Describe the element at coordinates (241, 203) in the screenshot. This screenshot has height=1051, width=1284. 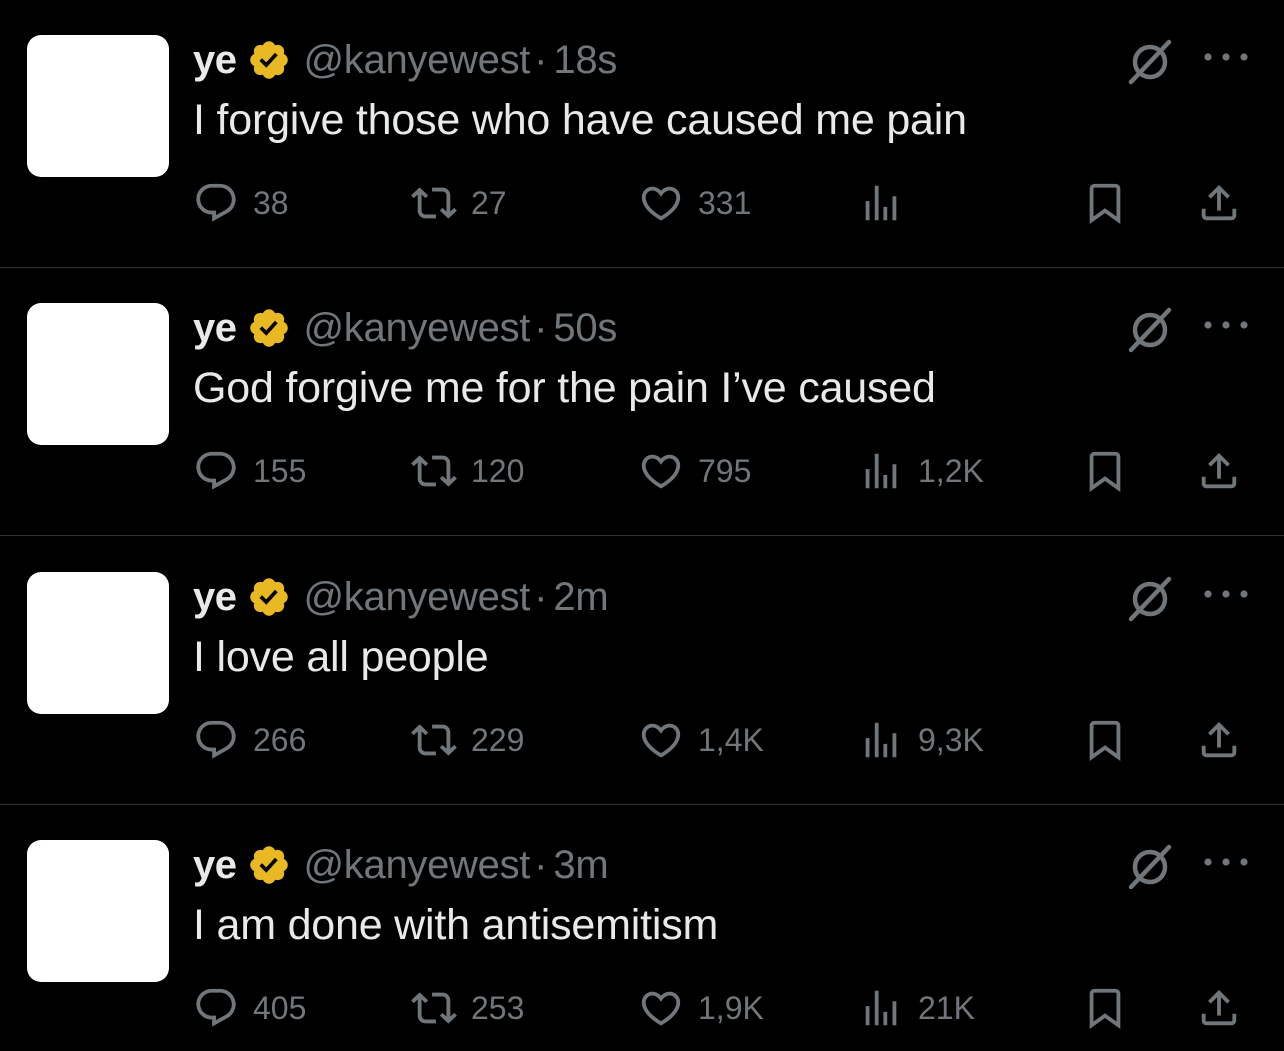
I see `reply-button: 38` at that location.